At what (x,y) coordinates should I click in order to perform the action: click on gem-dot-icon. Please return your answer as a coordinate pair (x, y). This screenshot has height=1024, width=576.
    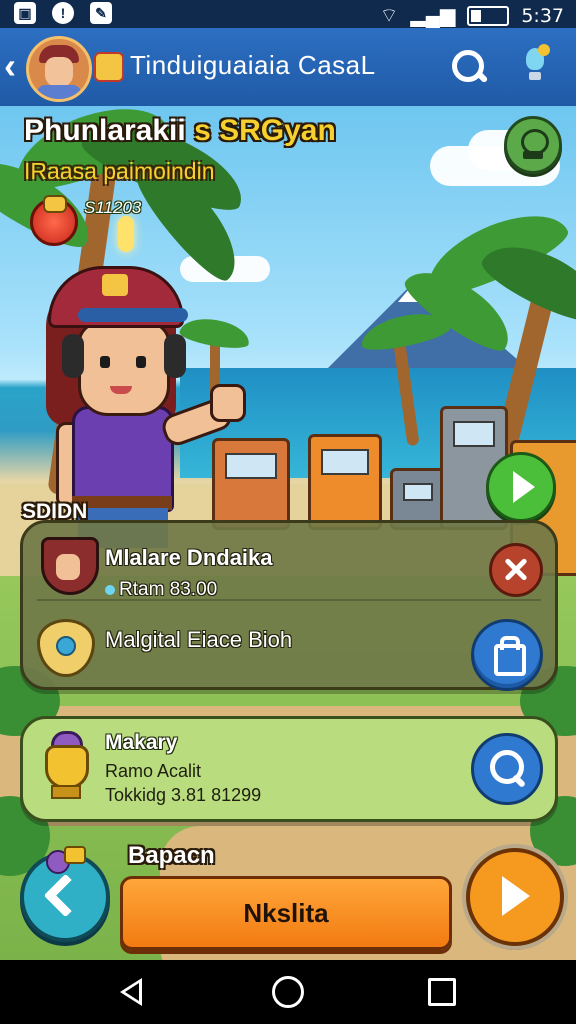
    Looking at the image, I should click on (110, 589).